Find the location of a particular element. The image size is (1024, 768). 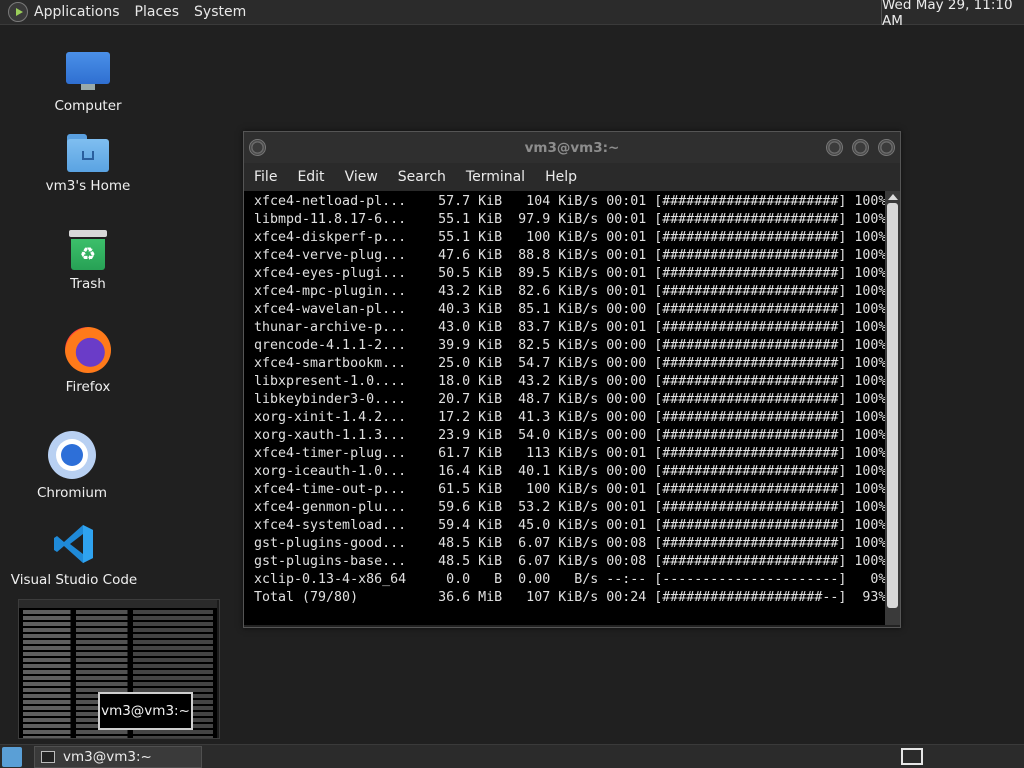

firefox-icon is located at coordinates (88, 350).